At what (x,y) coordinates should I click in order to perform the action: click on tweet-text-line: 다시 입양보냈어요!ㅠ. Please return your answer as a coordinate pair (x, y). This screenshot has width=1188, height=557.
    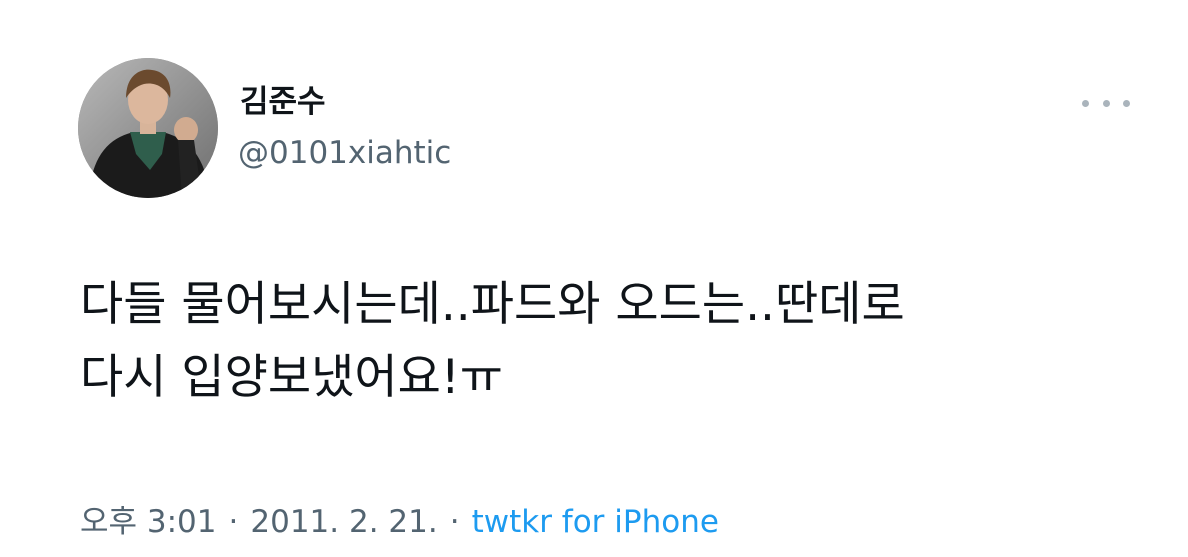
    Looking at the image, I should click on (291, 377).